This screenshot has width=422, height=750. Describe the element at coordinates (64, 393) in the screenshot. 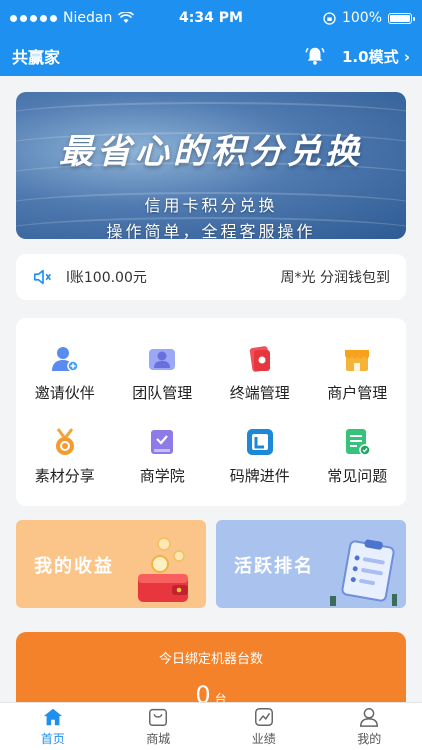

I see `menu-item-label: 邀请伙伴` at that location.